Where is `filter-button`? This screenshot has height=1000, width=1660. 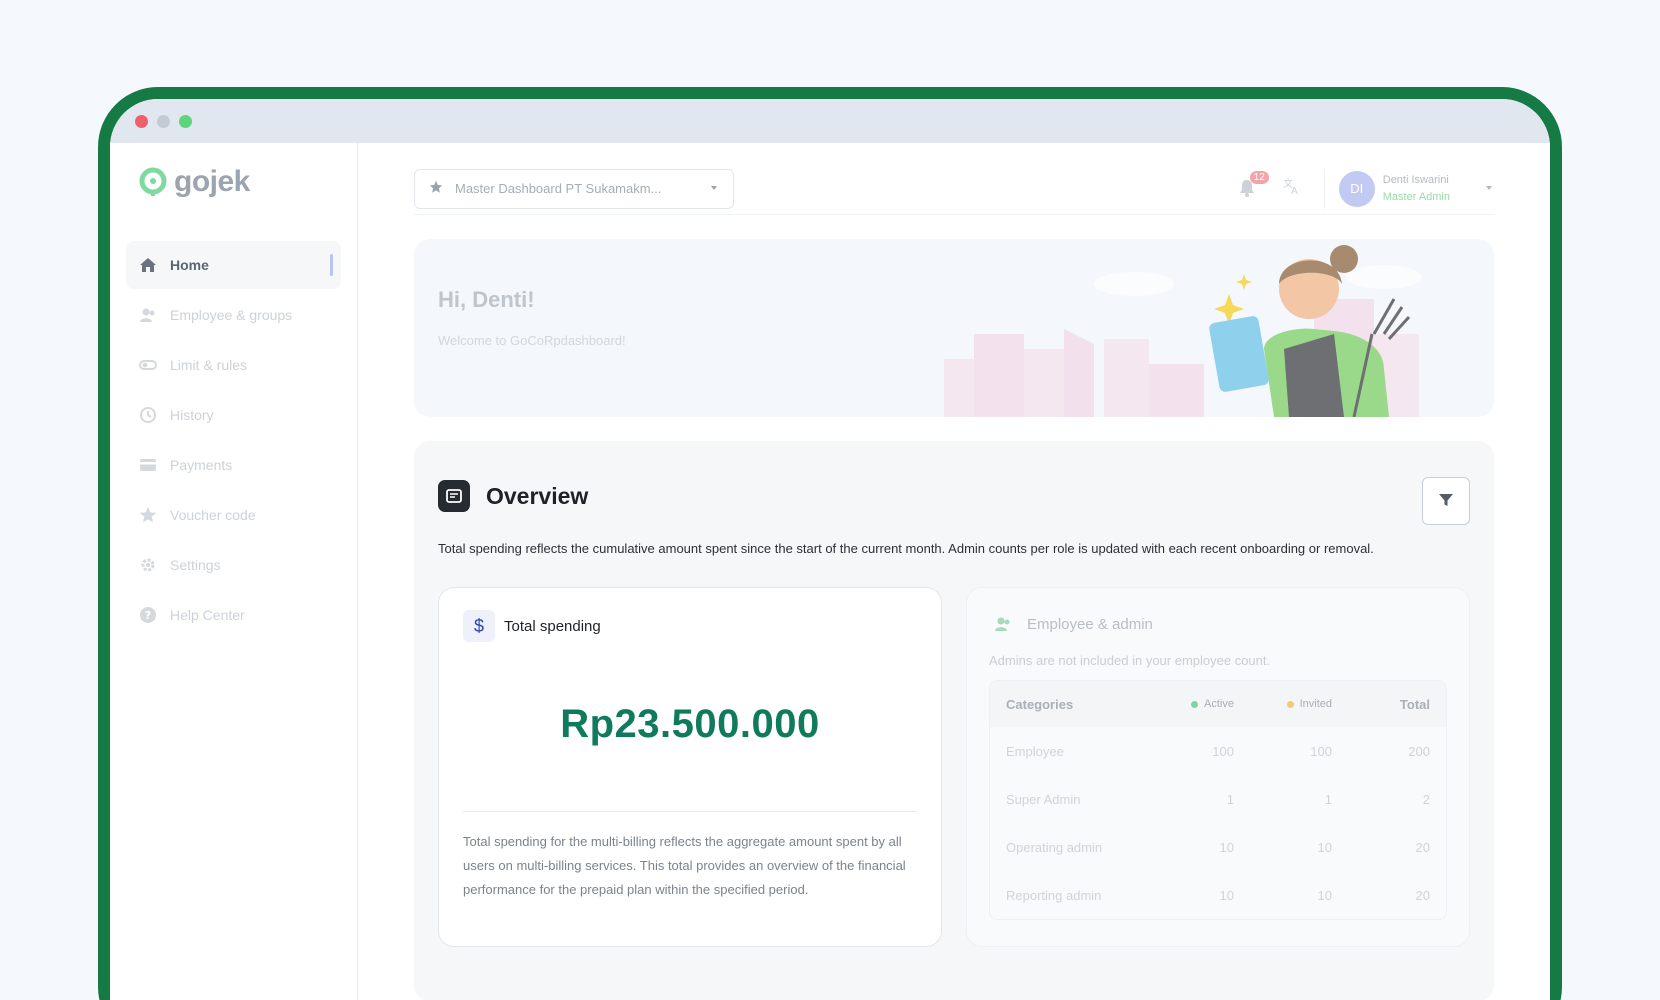
filter-button is located at coordinates (1446, 501).